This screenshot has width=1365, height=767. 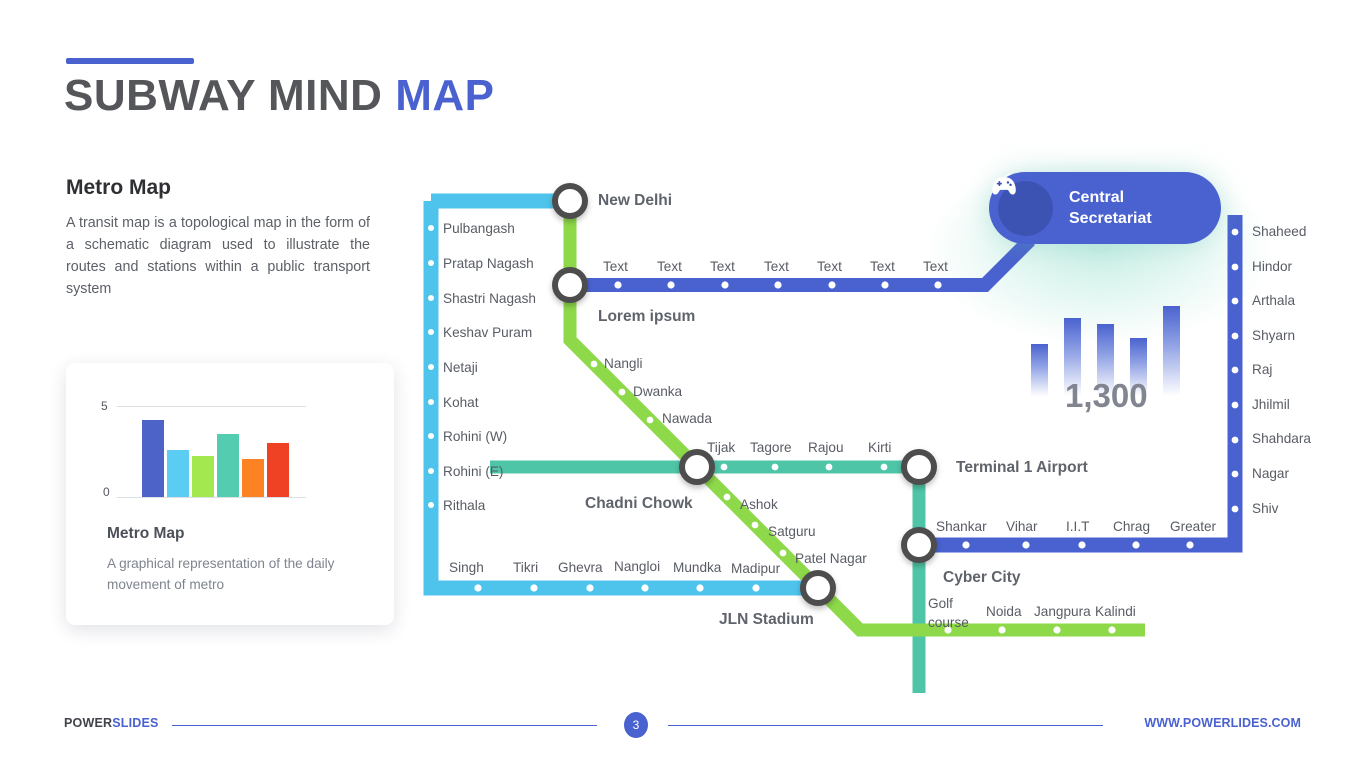 I want to click on station-label-text-7: Text, so click(x=935, y=266).